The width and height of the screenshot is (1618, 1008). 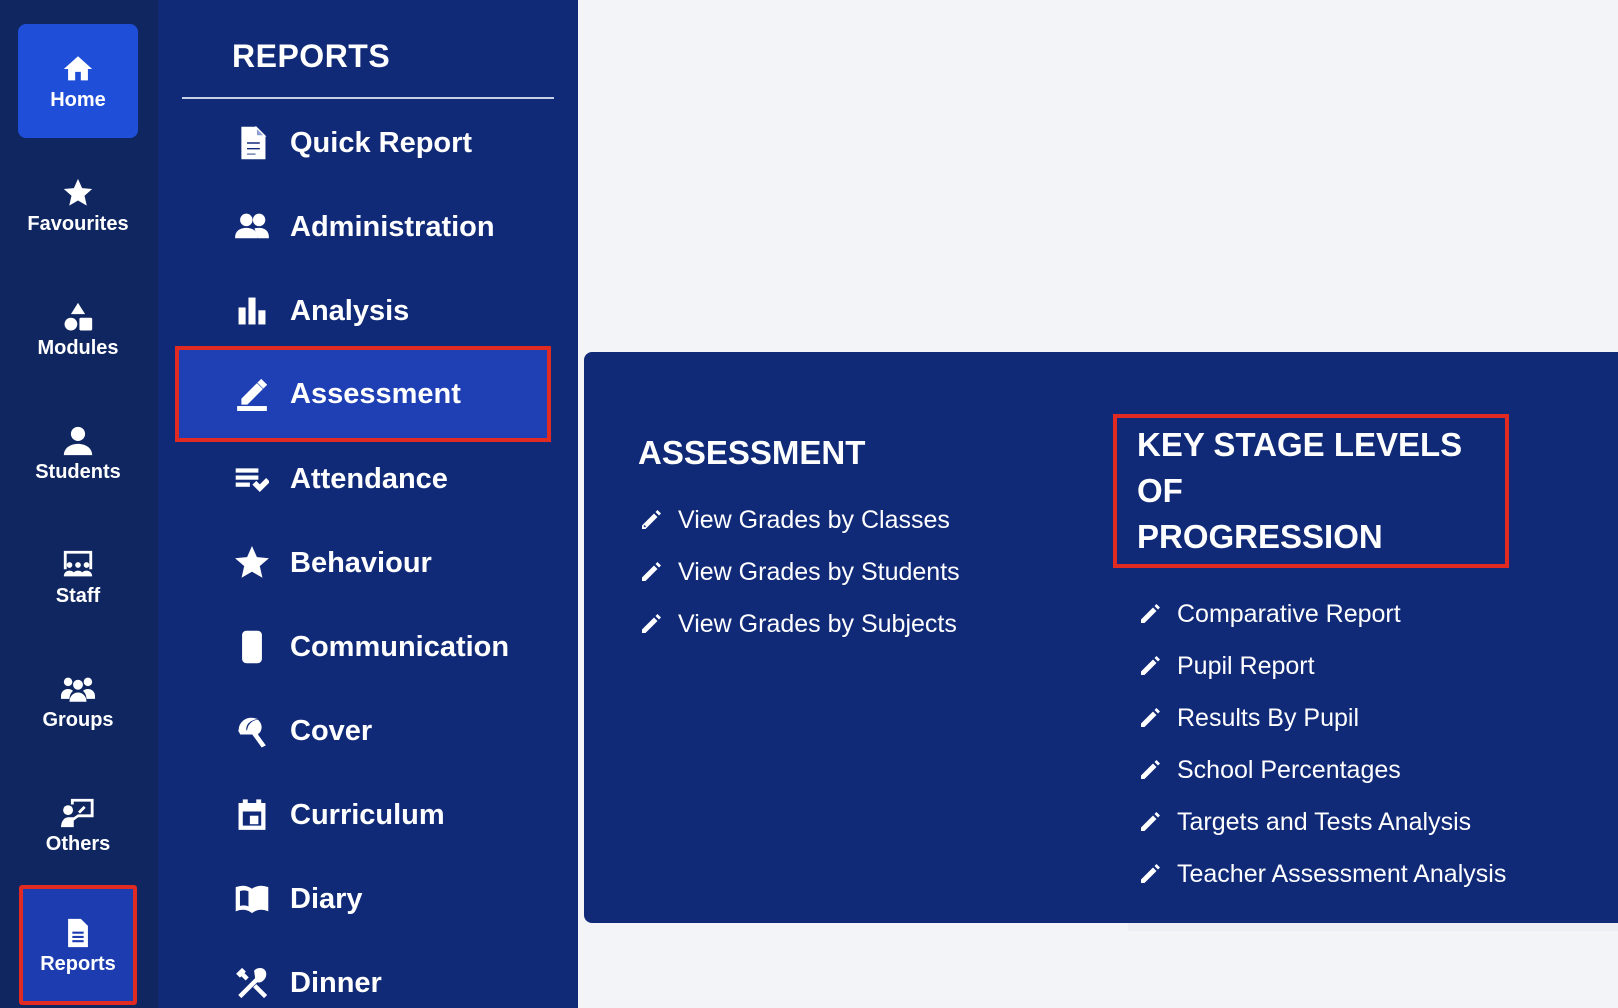 I want to click on calendar-icon, so click(x=252, y=815).